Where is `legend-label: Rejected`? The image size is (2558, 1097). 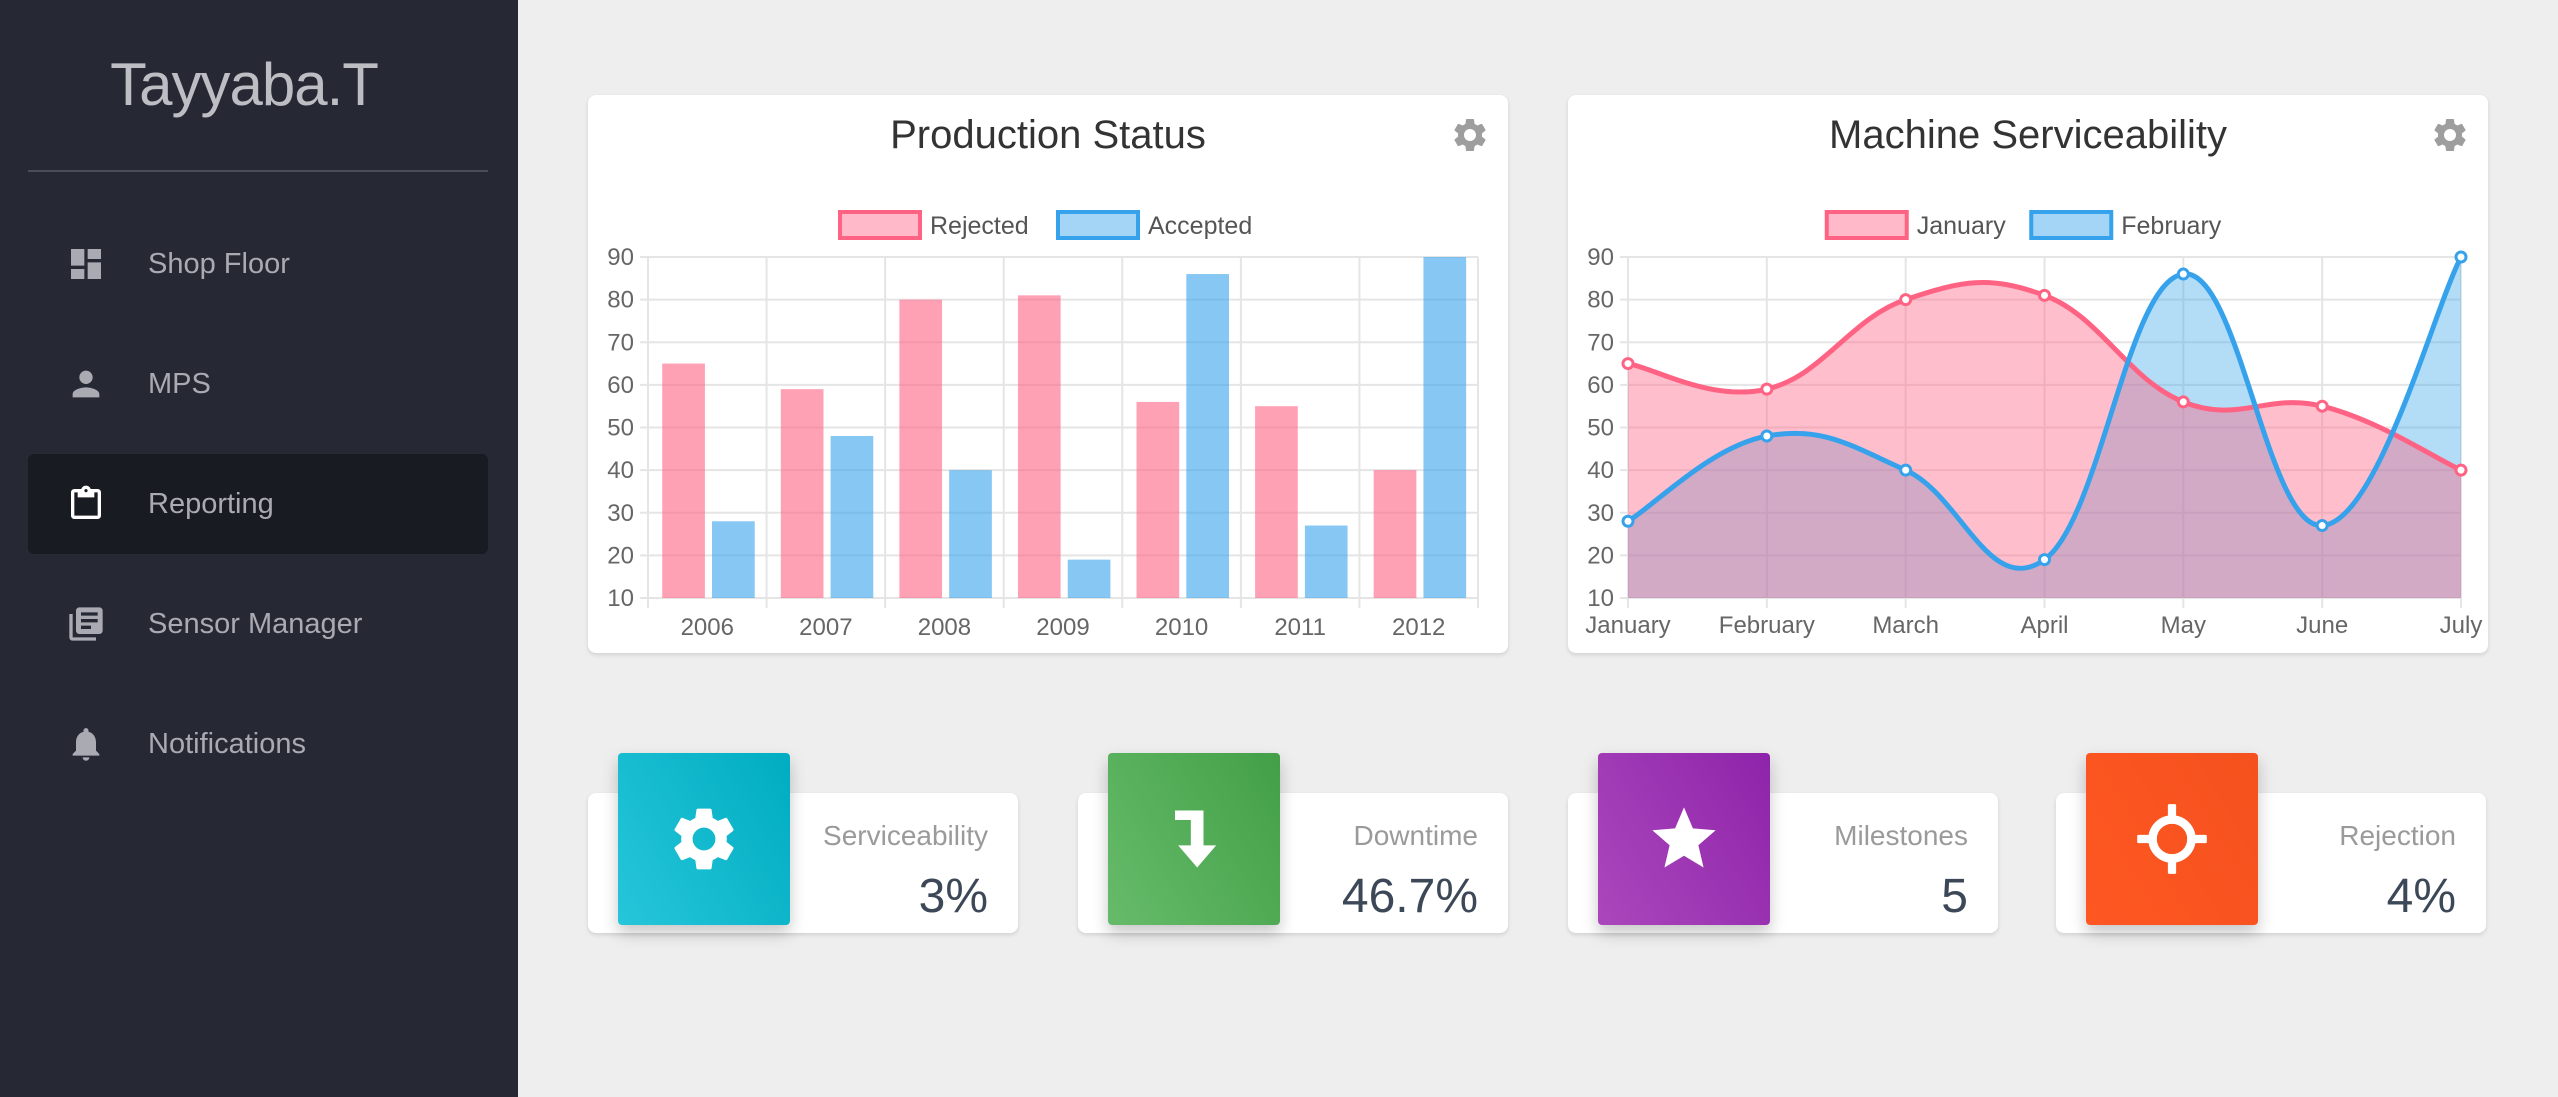
legend-label: Rejected is located at coordinates (979, 226).